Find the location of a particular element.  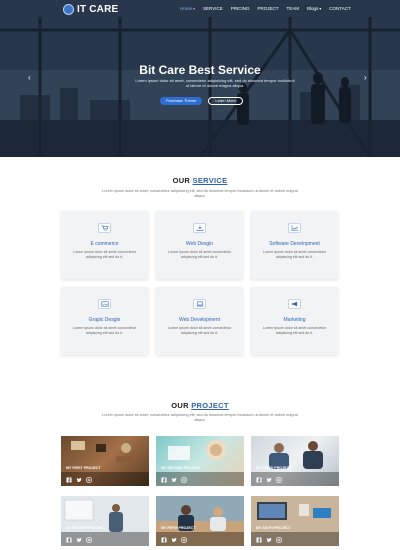

nav-item-label: TEAM is located at coordinates (293, 8).